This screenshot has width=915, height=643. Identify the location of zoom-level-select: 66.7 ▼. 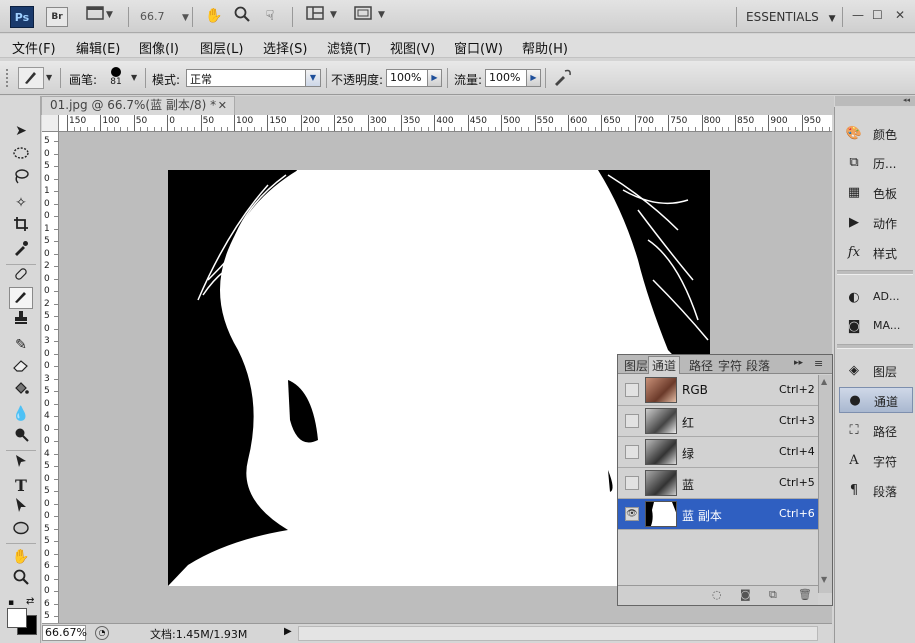
(164, 16).